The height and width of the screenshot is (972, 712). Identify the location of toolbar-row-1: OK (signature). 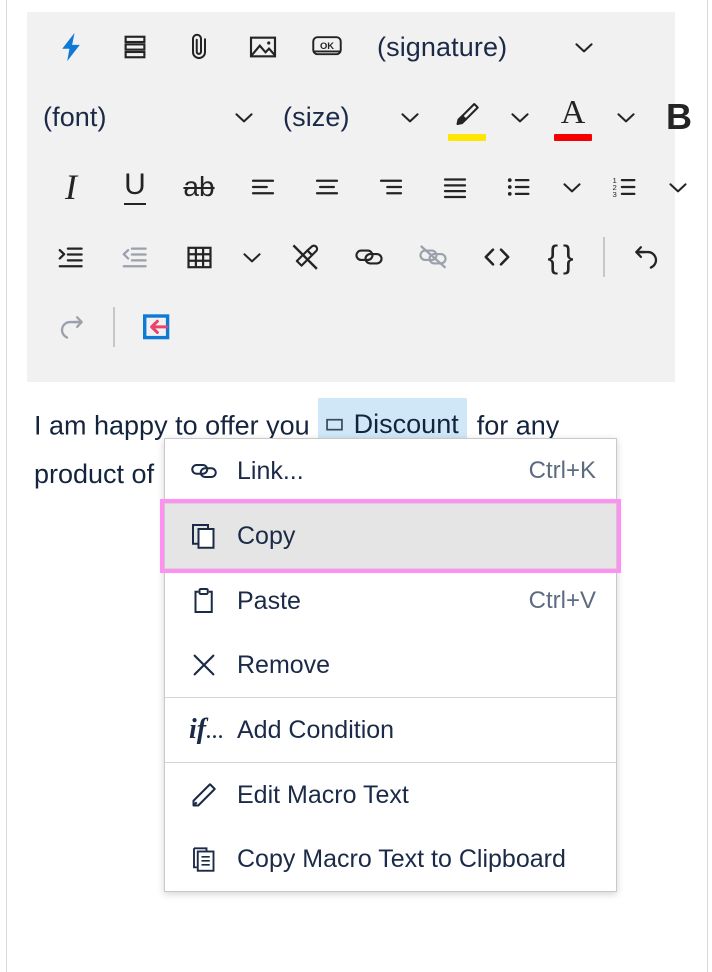
(357, 47).